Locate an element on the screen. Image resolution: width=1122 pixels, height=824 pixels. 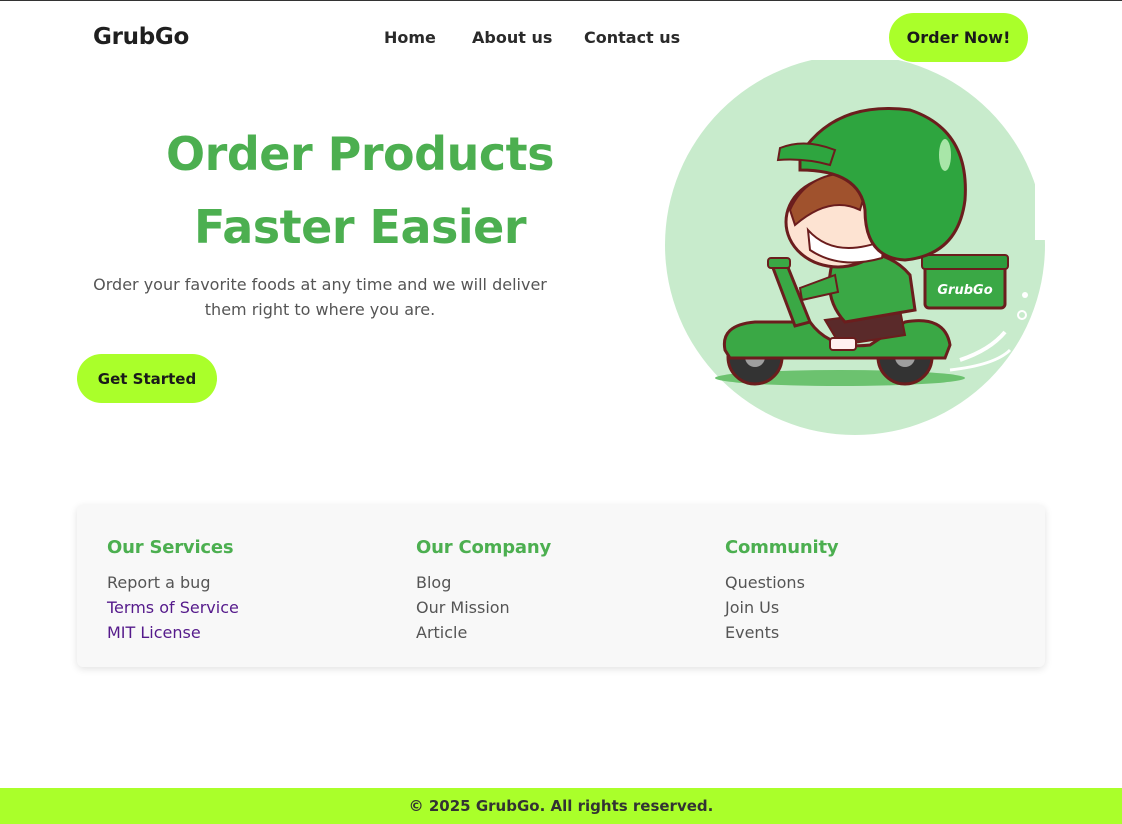
nav-about-us: About us is located at coordinates (512, 37).